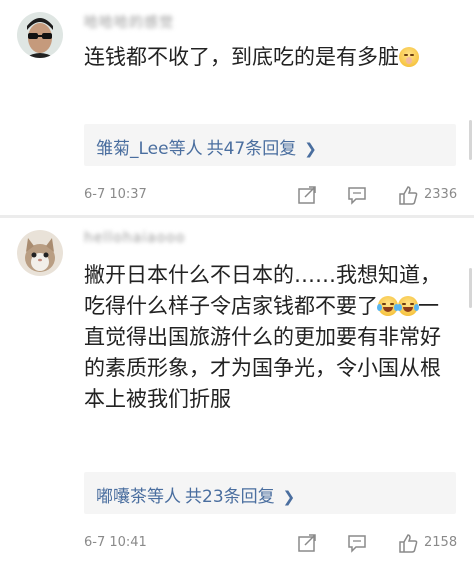 Image resolution: width=474 pixels, height=563 pixels. Describe the element at coordinates (441, 542) in the screenshot. I see `like-count: 2158` at that location.